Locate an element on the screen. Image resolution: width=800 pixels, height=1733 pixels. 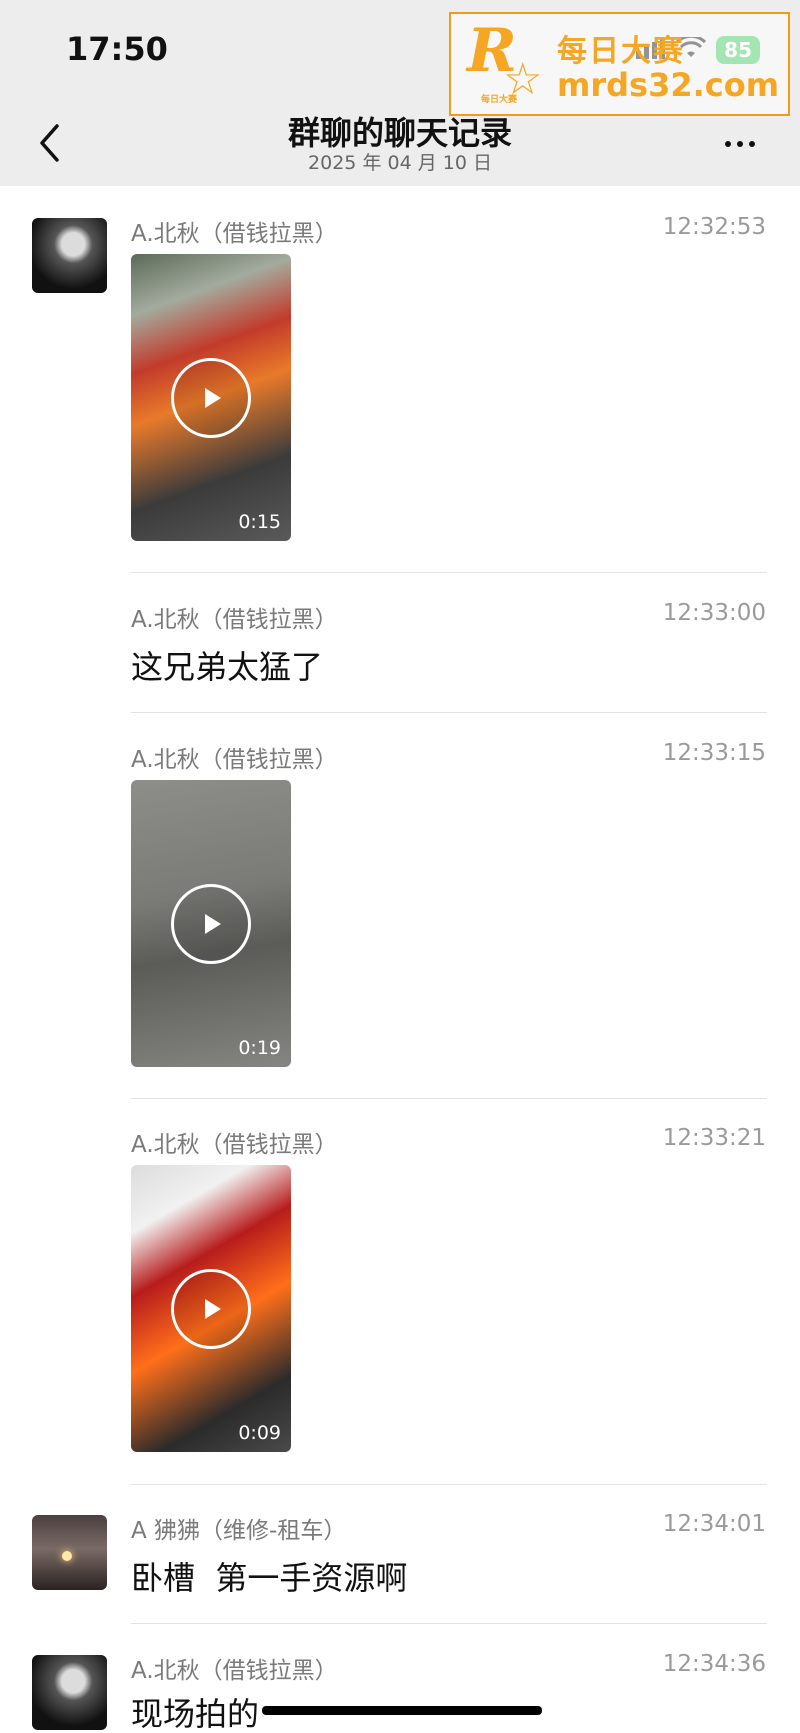
video-thumbnail: 0:15 is located at coordinates (211, 397).